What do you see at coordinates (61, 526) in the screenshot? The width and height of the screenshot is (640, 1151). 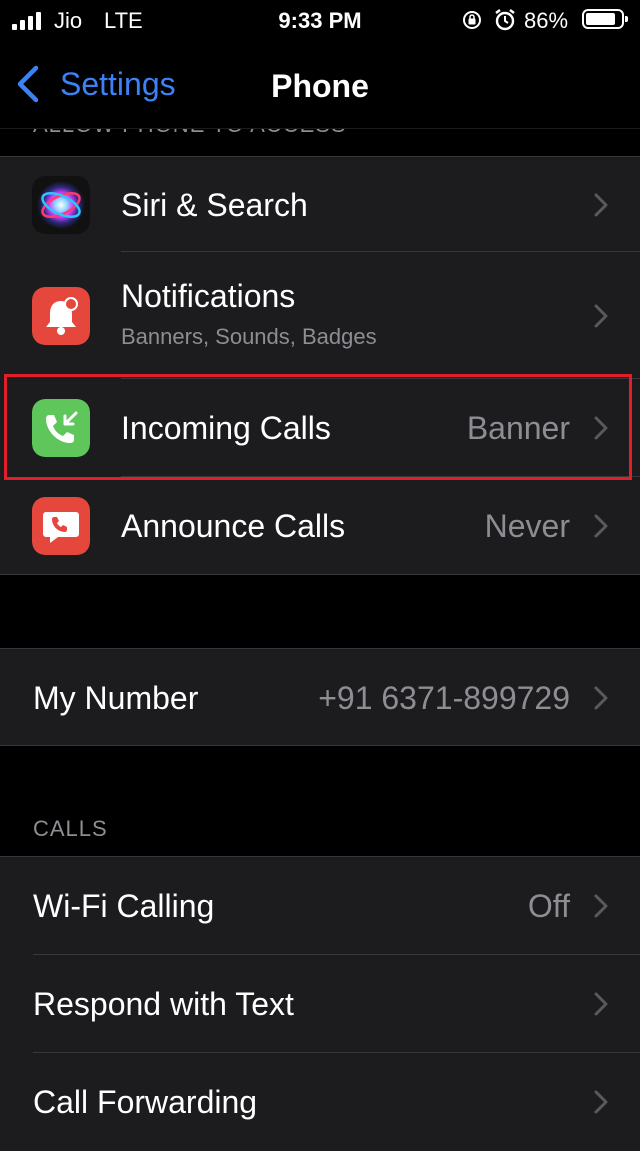 I see `announce-calls-icon` at bounding box center [61, 526].